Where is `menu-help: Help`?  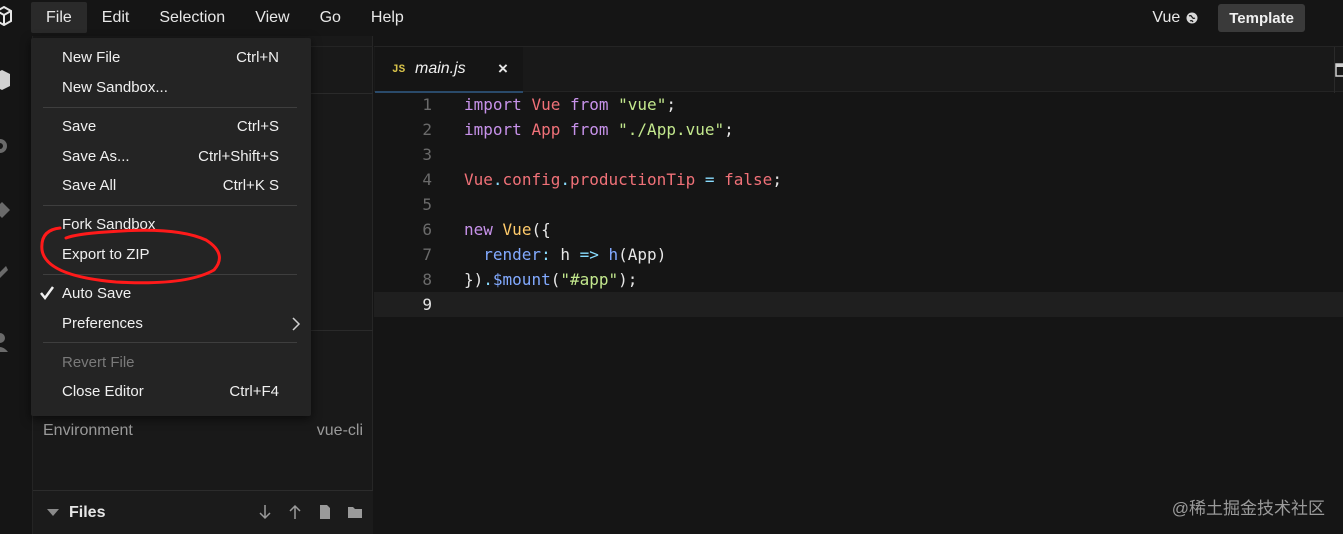 menu-help: Help is located at coordinates (387, 17).